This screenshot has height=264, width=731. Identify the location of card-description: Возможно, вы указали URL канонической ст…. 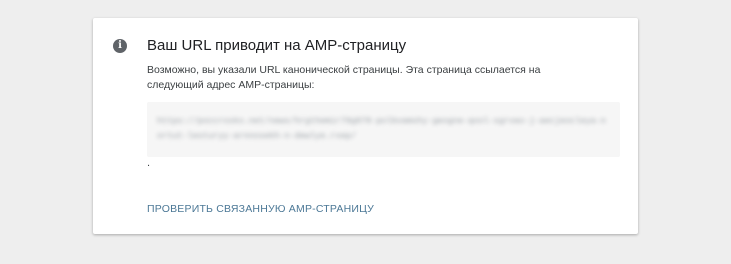
(344, 77).